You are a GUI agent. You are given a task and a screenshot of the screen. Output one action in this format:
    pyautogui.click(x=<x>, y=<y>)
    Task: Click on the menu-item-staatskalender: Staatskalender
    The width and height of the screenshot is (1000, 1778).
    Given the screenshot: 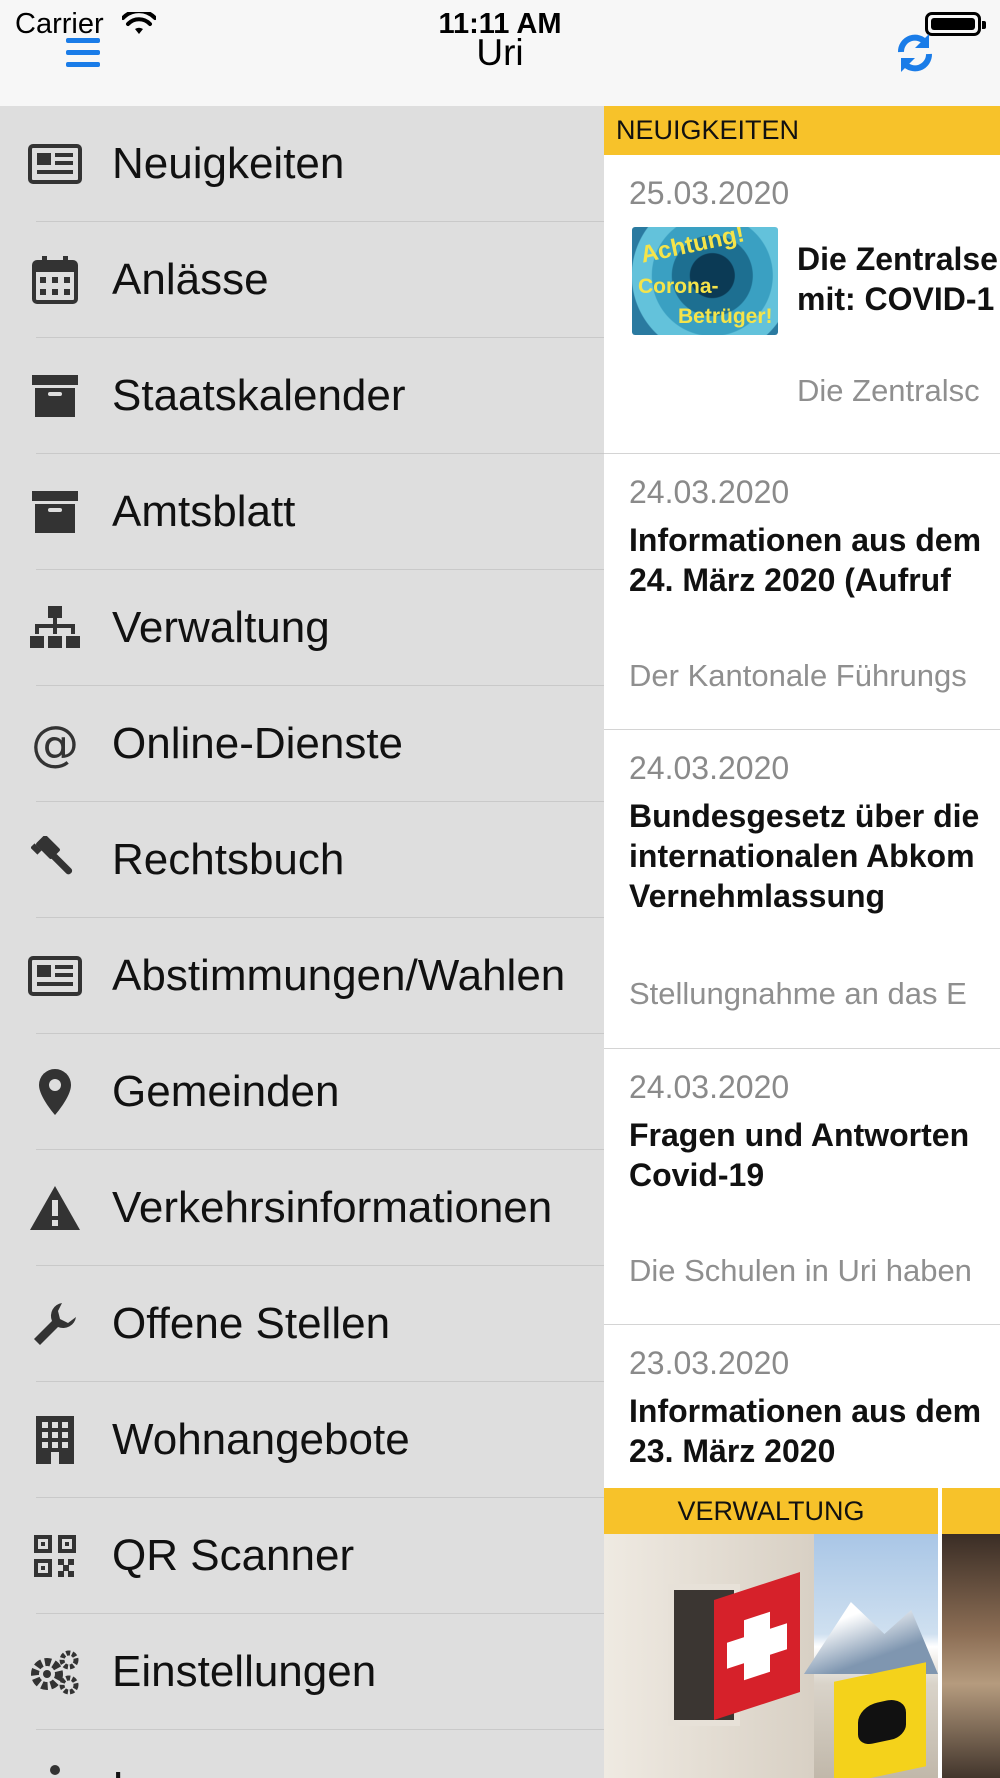 What is the action you would take?
    pyautogui.click(x=302, y=396)
    